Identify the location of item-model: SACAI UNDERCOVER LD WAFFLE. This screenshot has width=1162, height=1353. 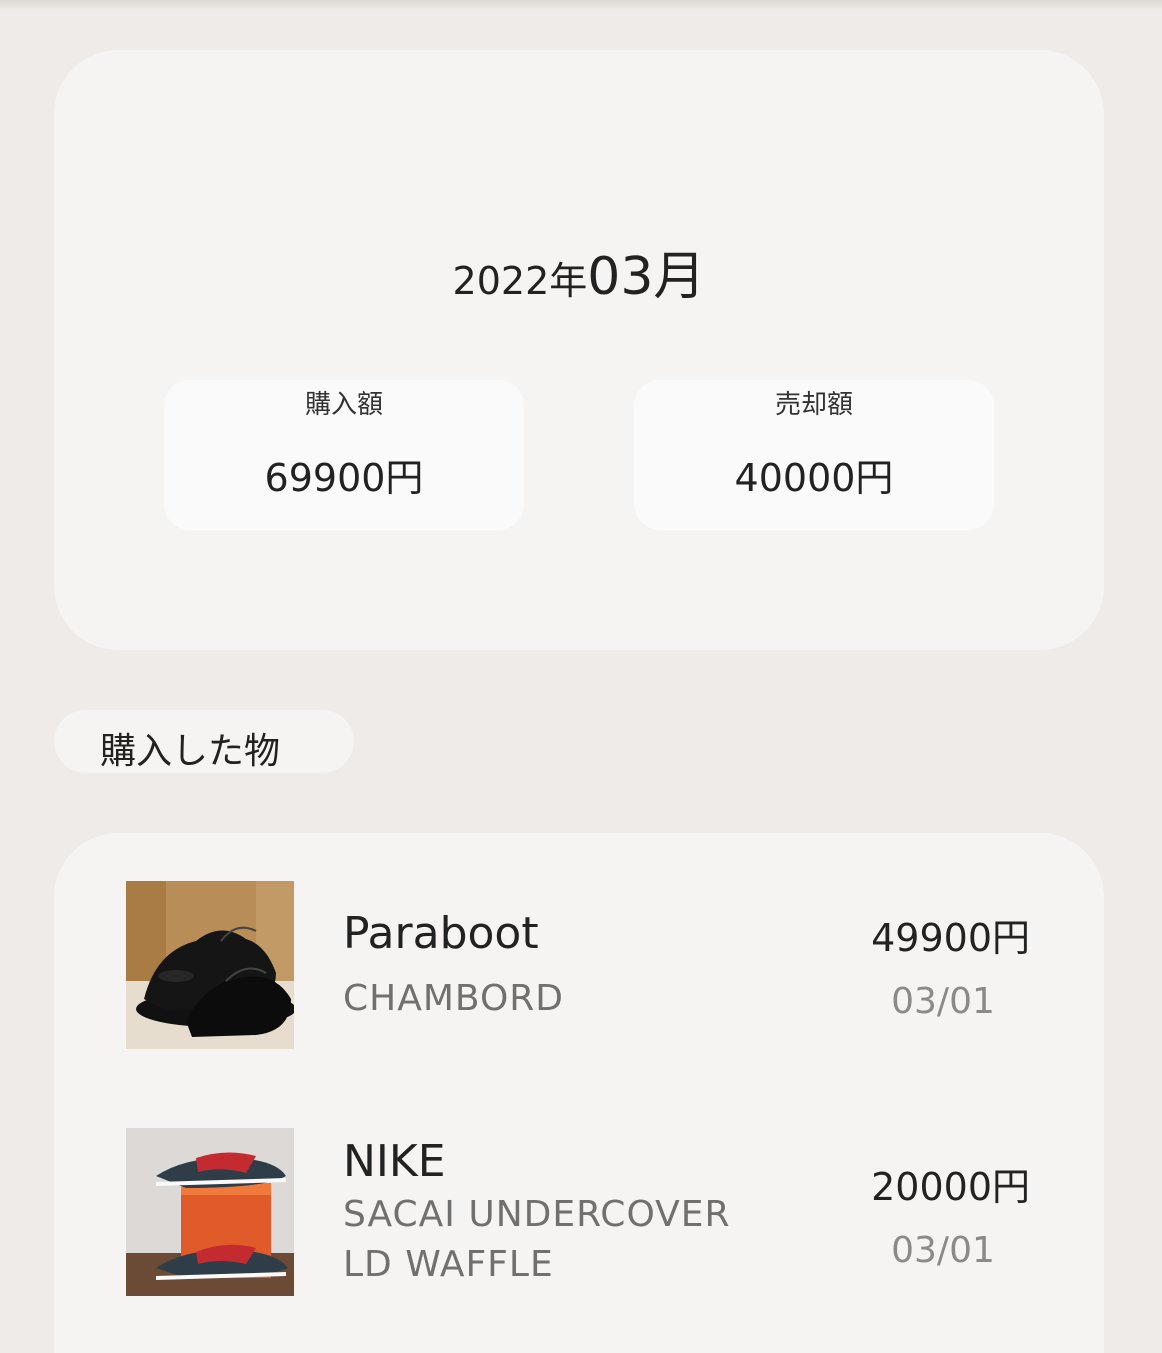
(537, 1239).